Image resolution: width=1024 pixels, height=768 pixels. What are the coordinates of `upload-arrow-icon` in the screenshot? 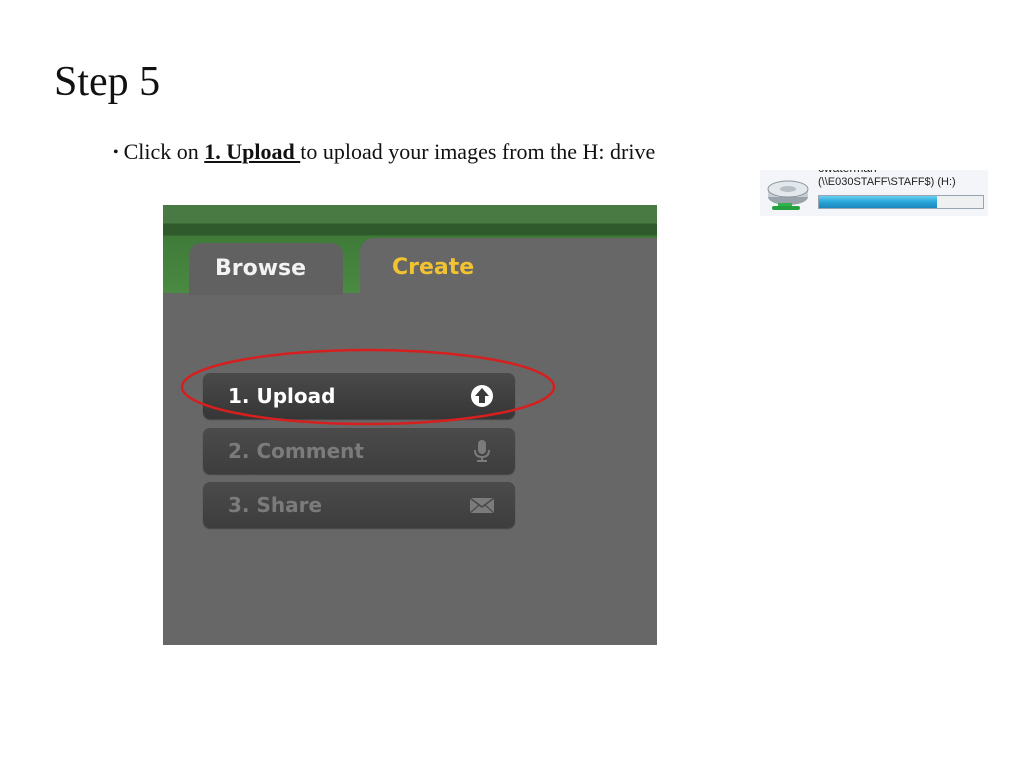 It's located at (482, 396).